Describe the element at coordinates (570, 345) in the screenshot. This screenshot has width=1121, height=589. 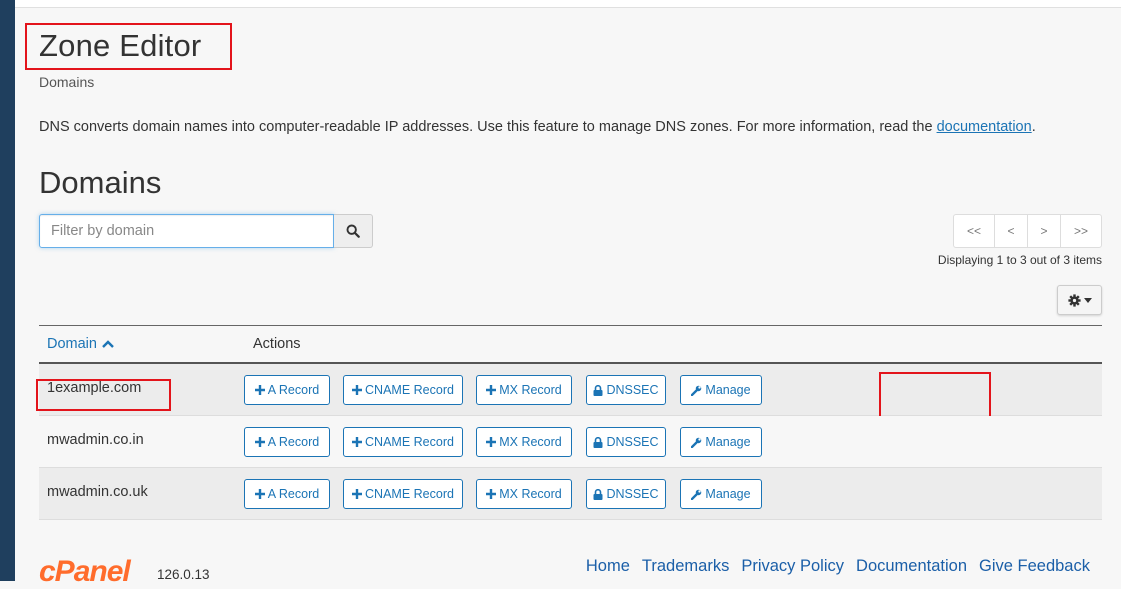
I see `table-header: Domain Actions` at that location.